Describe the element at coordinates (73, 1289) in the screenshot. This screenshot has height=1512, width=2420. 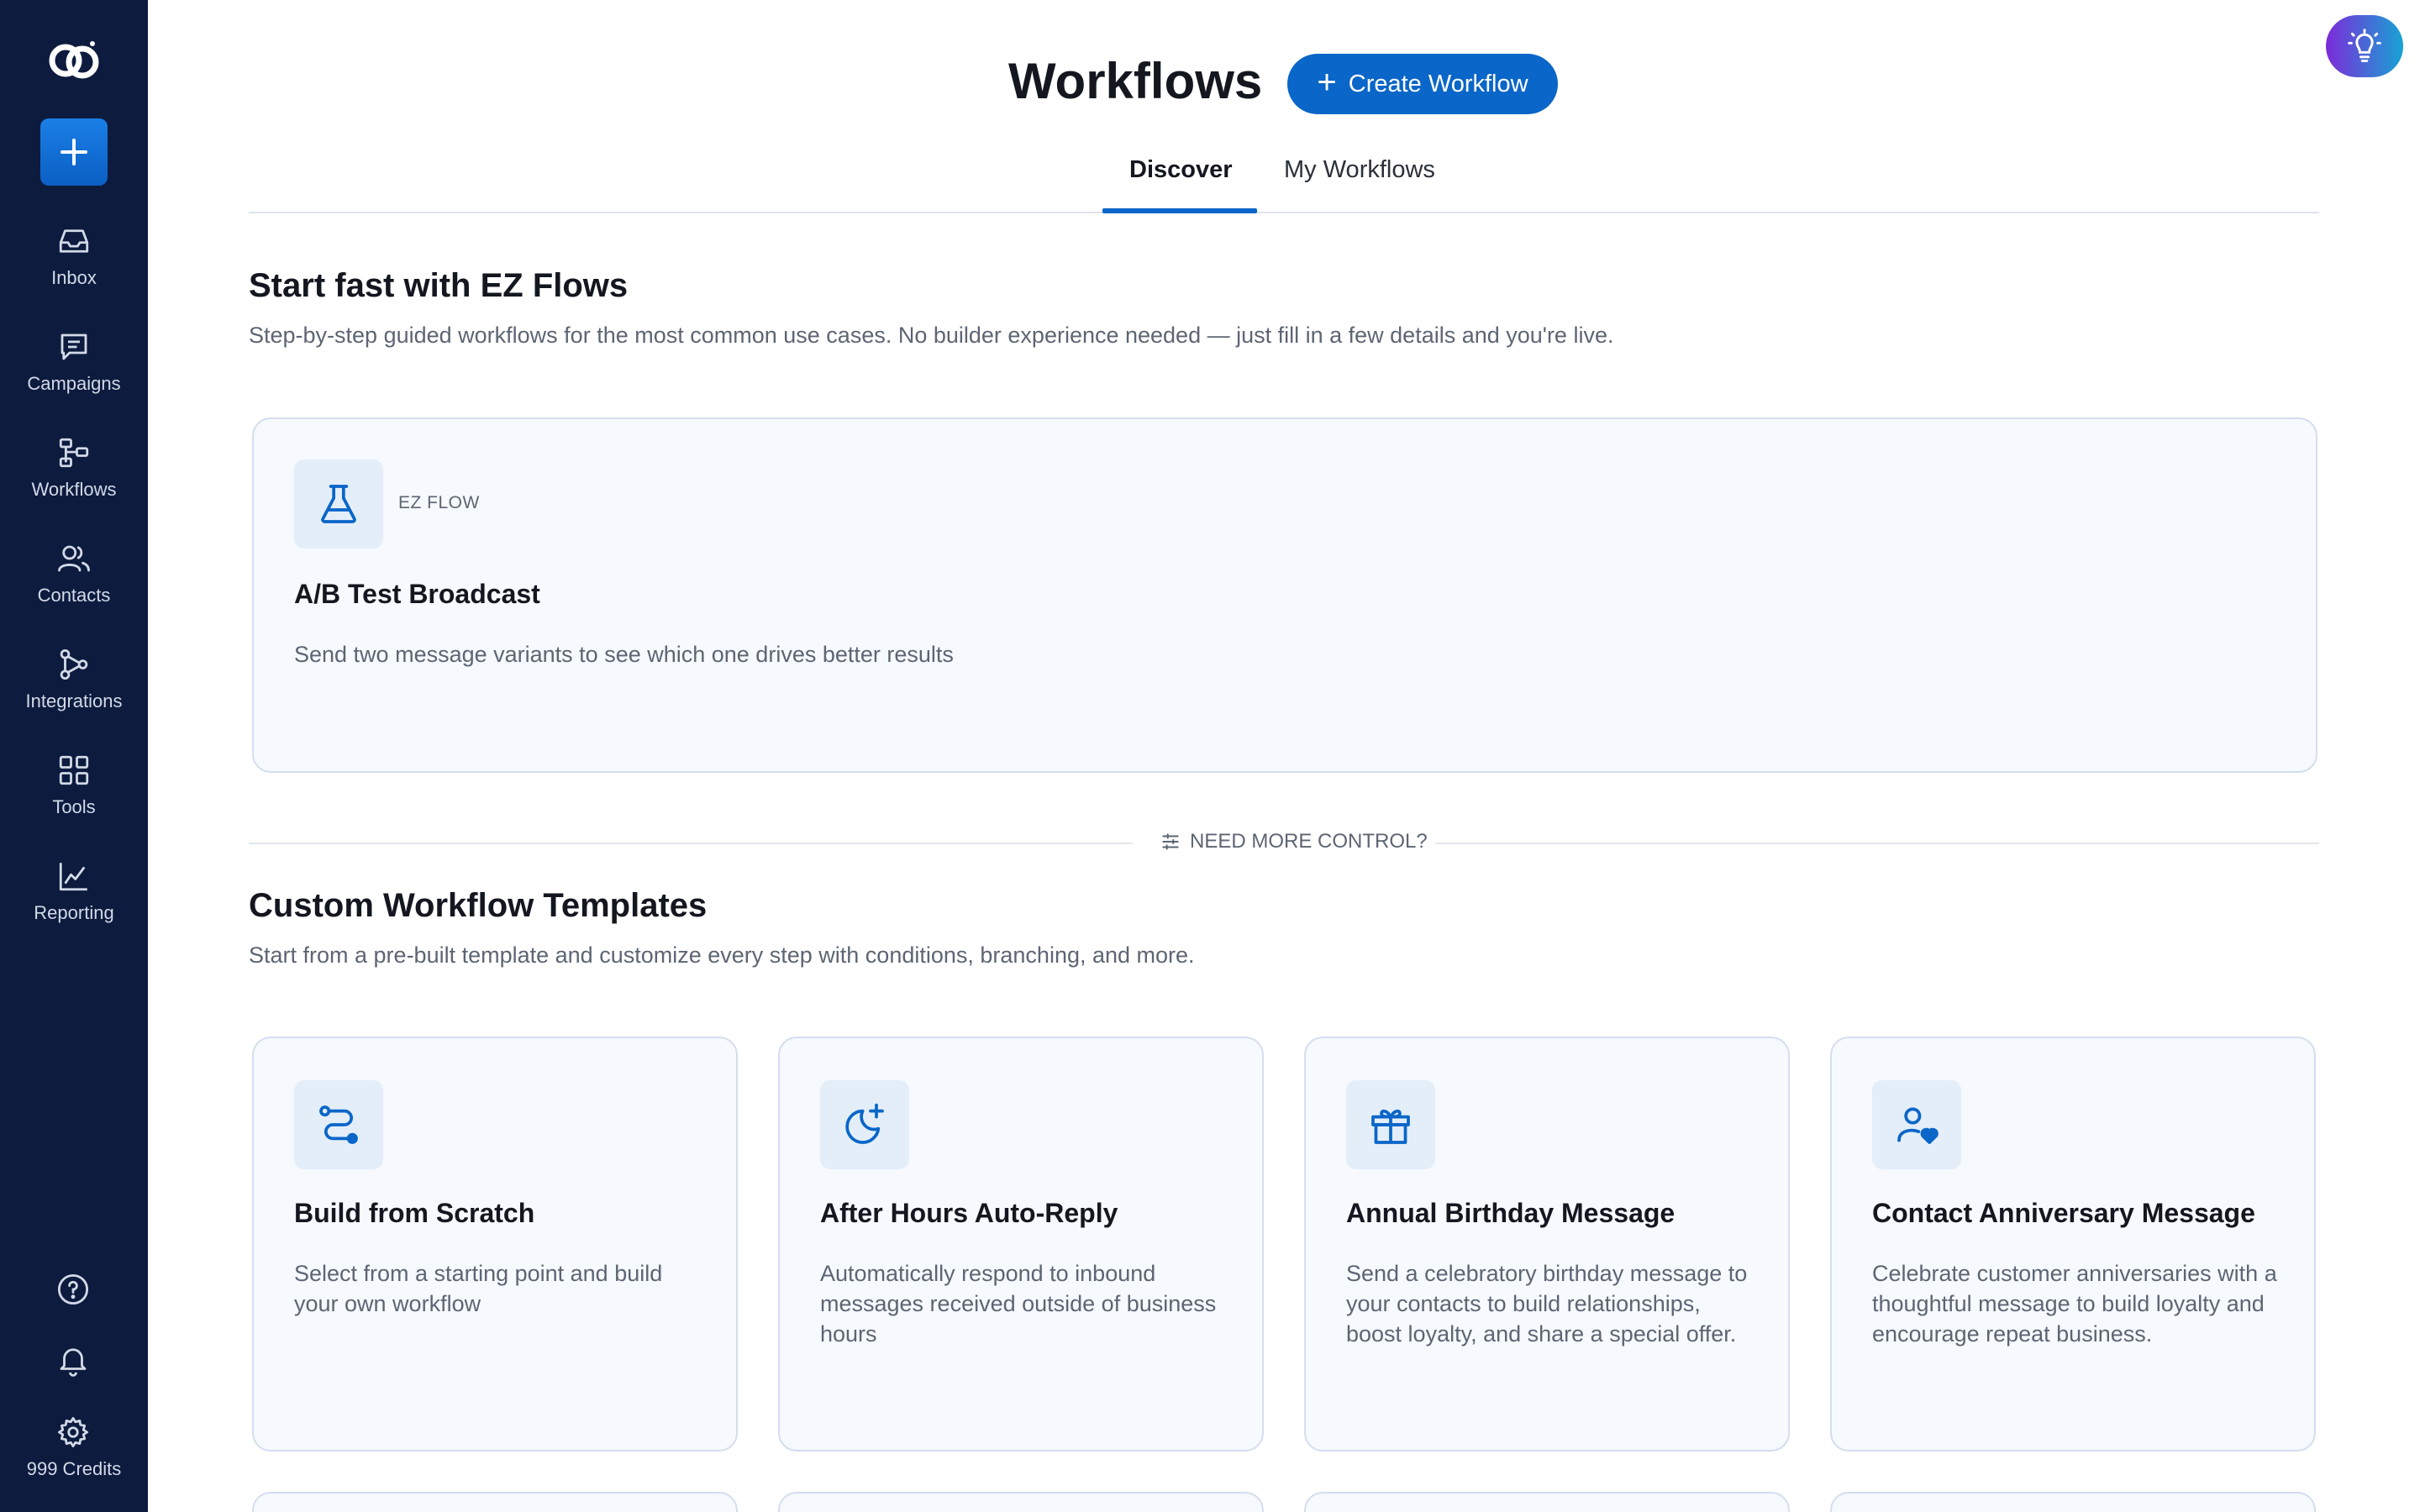
I see `help-icon` at that location.